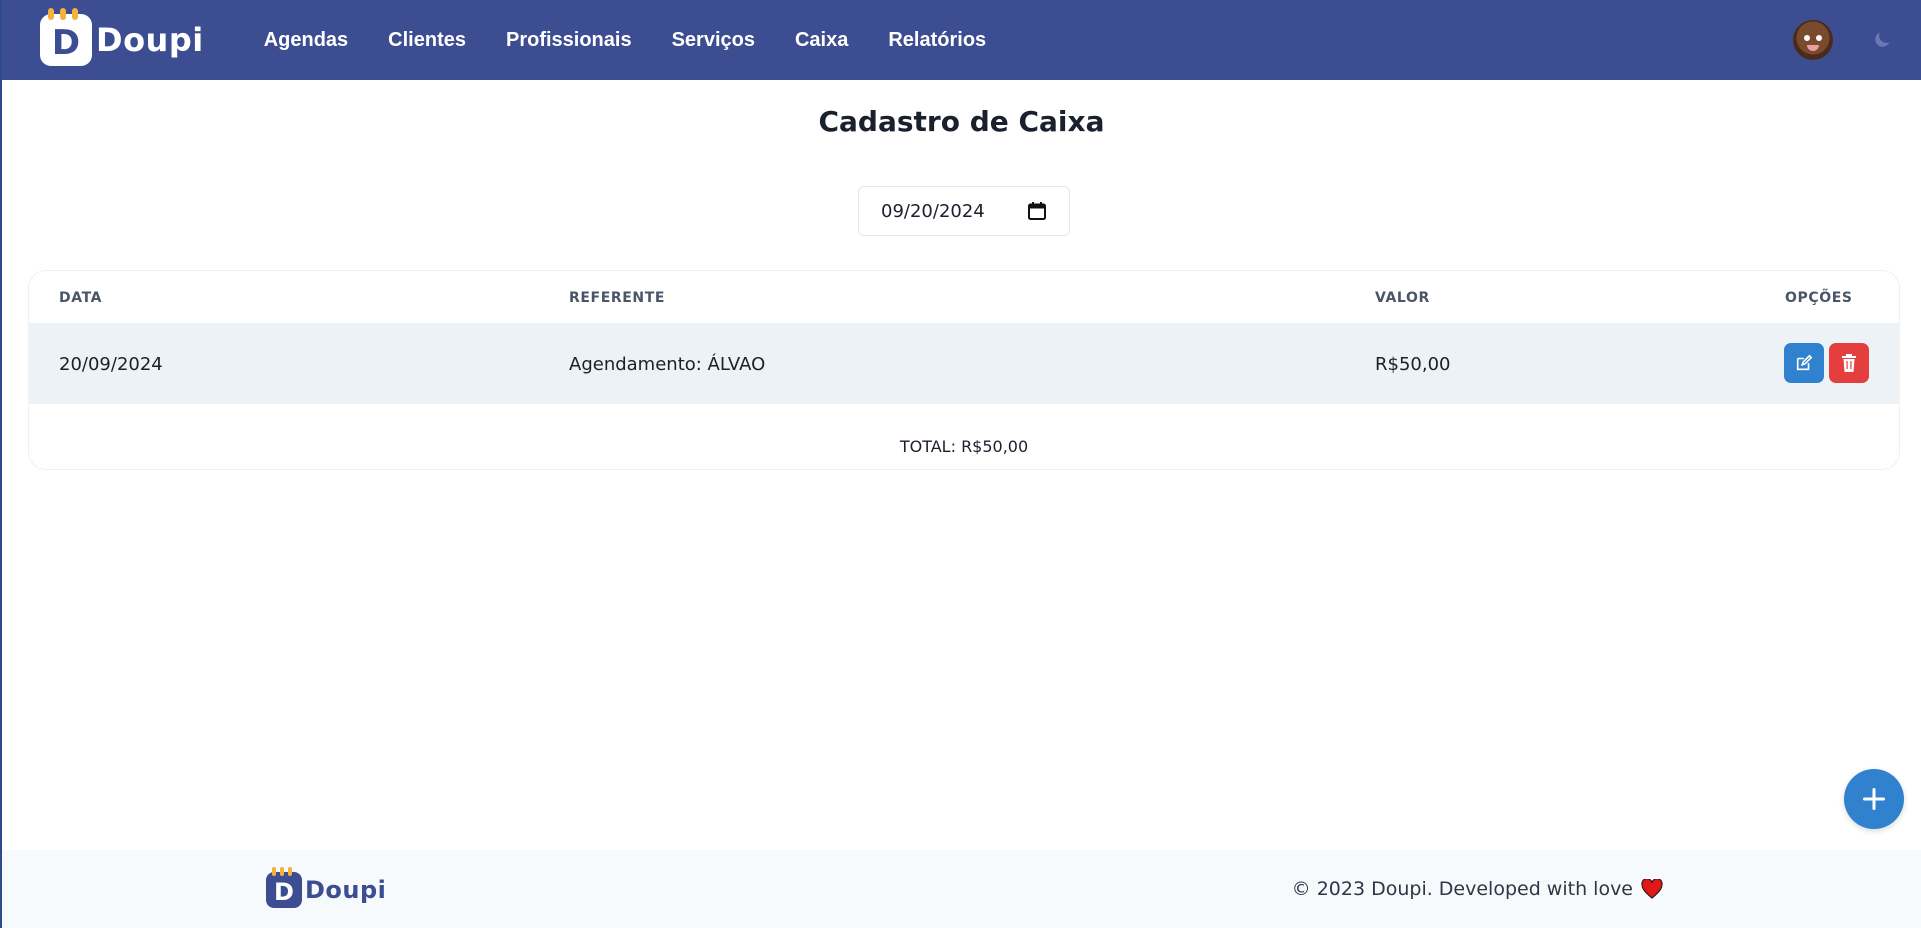  What do you see at coordinates (713, 40) in the screenshot?
I see `nav-link-servicos: Serviços` at bounding box center [713, 40].